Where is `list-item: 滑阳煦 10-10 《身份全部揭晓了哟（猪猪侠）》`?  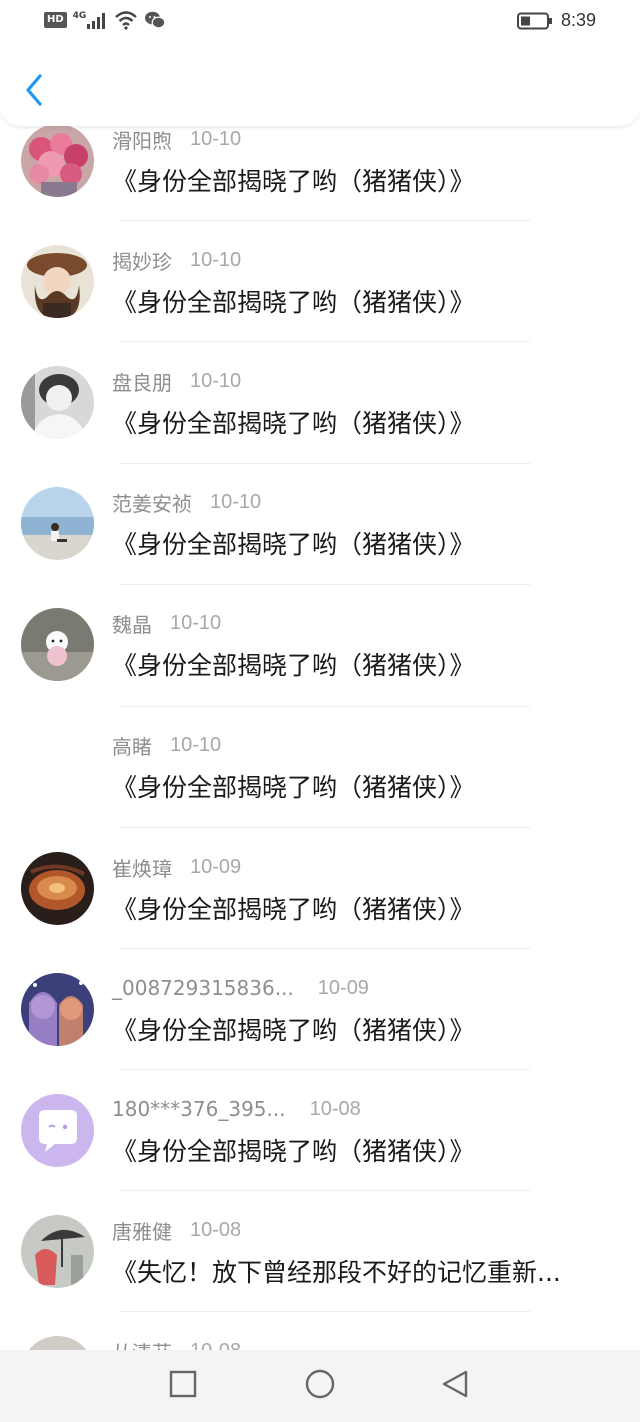
list-item: 滑阳煦 10-10 《身份全部揭晓了哟（猪猪侠）》 is located at coordinates (320, 184).